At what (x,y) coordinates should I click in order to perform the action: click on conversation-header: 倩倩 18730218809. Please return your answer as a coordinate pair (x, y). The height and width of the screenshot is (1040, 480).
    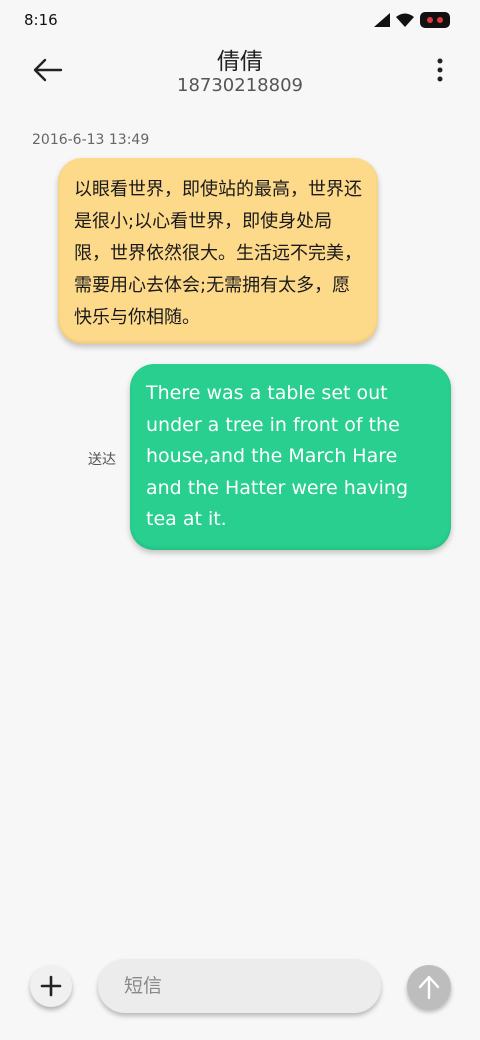
    Looking at the image, I should click on (240, 74).